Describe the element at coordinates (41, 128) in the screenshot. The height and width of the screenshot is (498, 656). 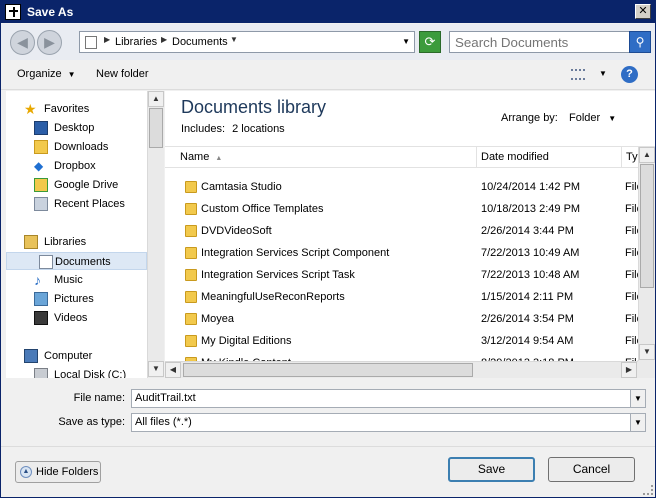
I see `desktop-icon` at that location.